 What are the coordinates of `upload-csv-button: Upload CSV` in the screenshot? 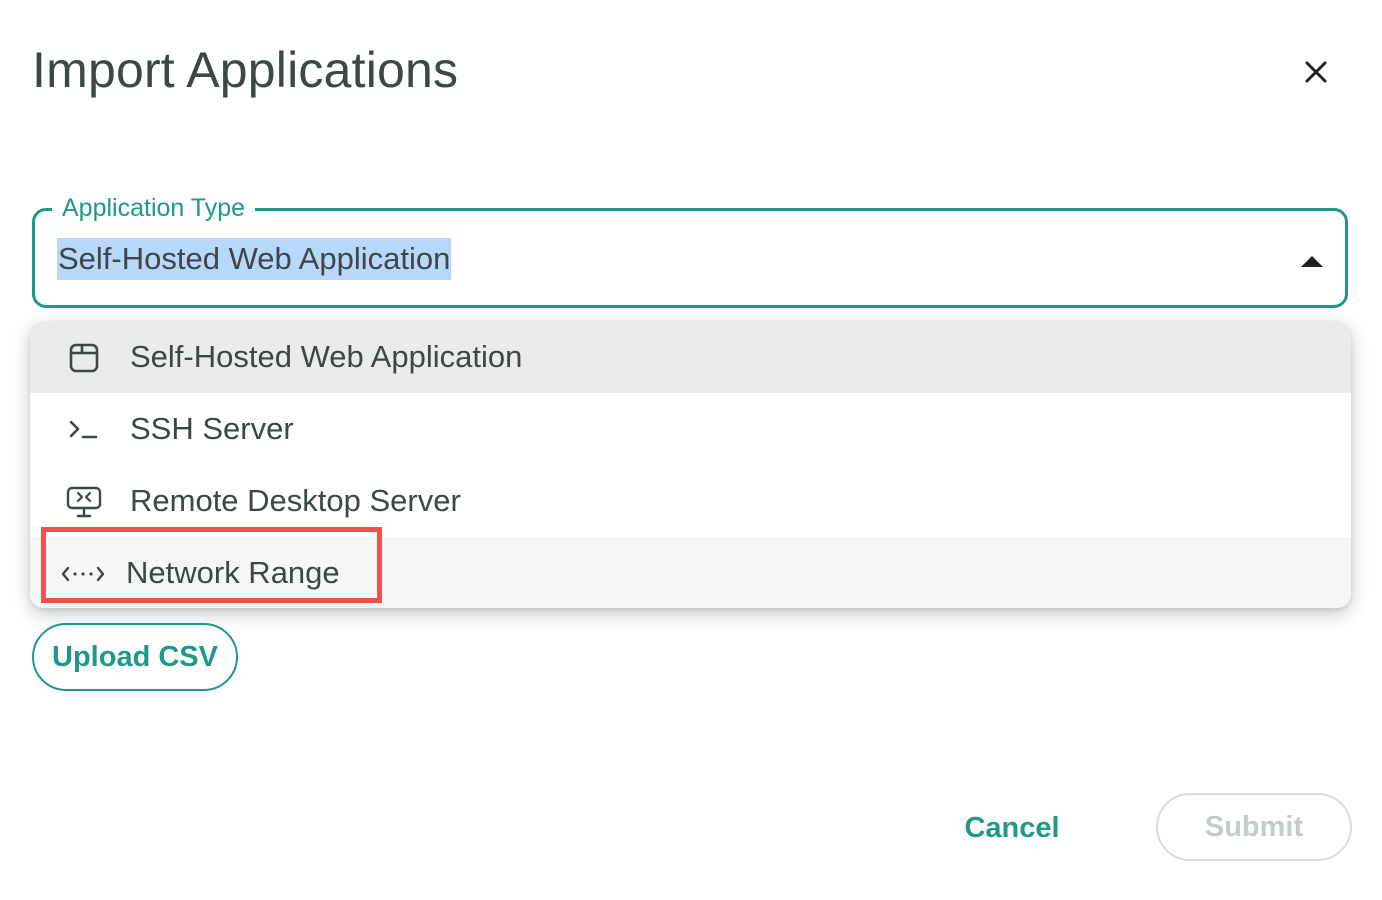 It's located at (135, 657).